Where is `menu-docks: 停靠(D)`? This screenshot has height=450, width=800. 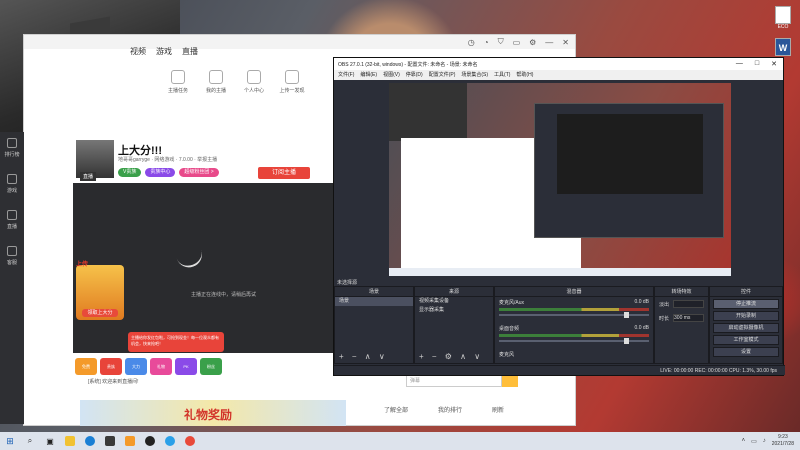
menu-docks: 停靠(D) is located at coordinates (414, 75).